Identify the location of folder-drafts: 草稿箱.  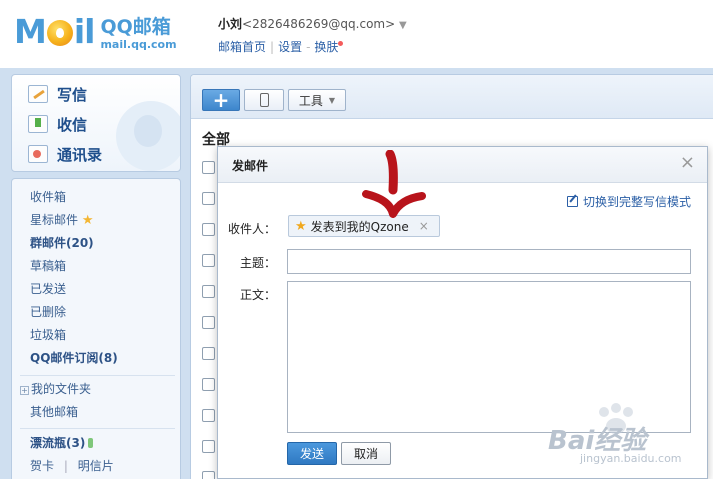
(48, 266).